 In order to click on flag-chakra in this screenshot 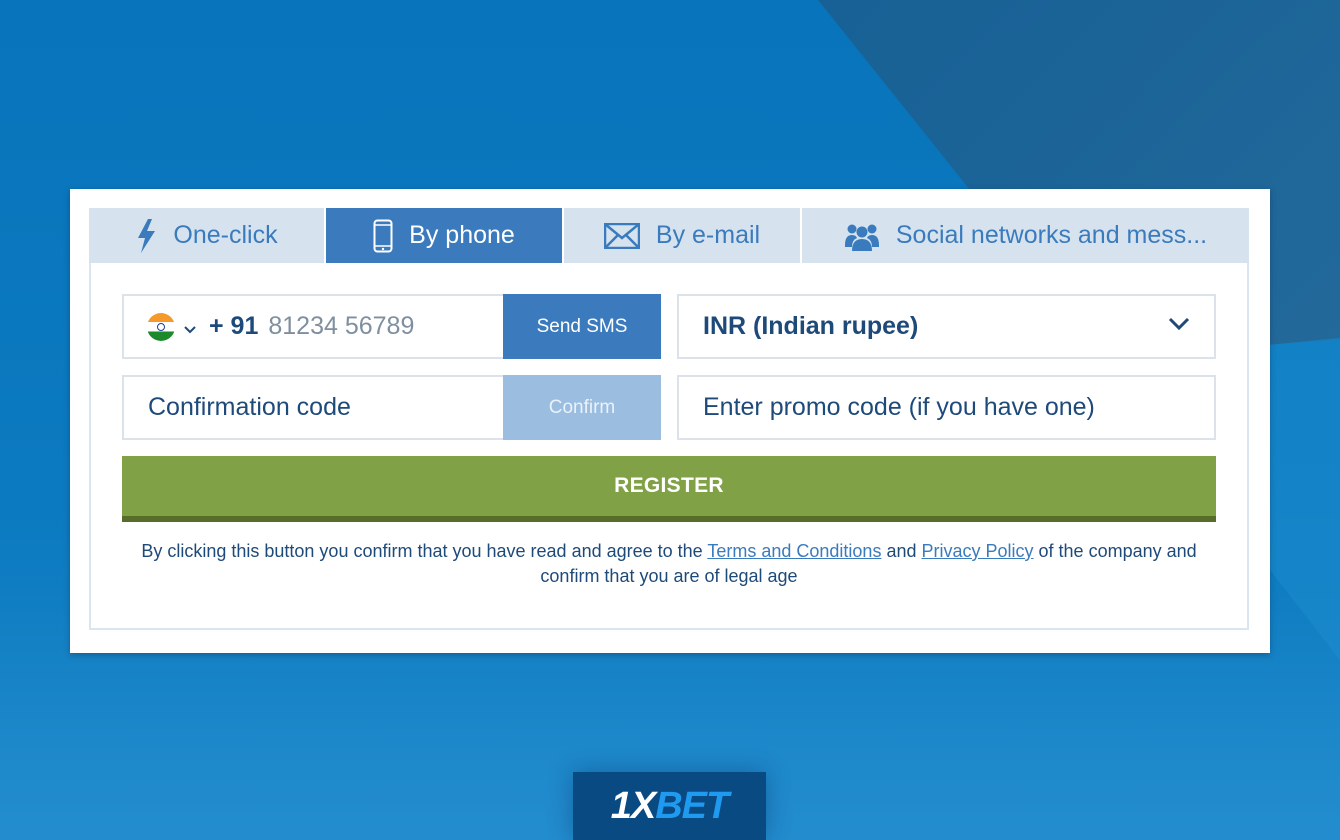, I will do `click(161, 326)`.